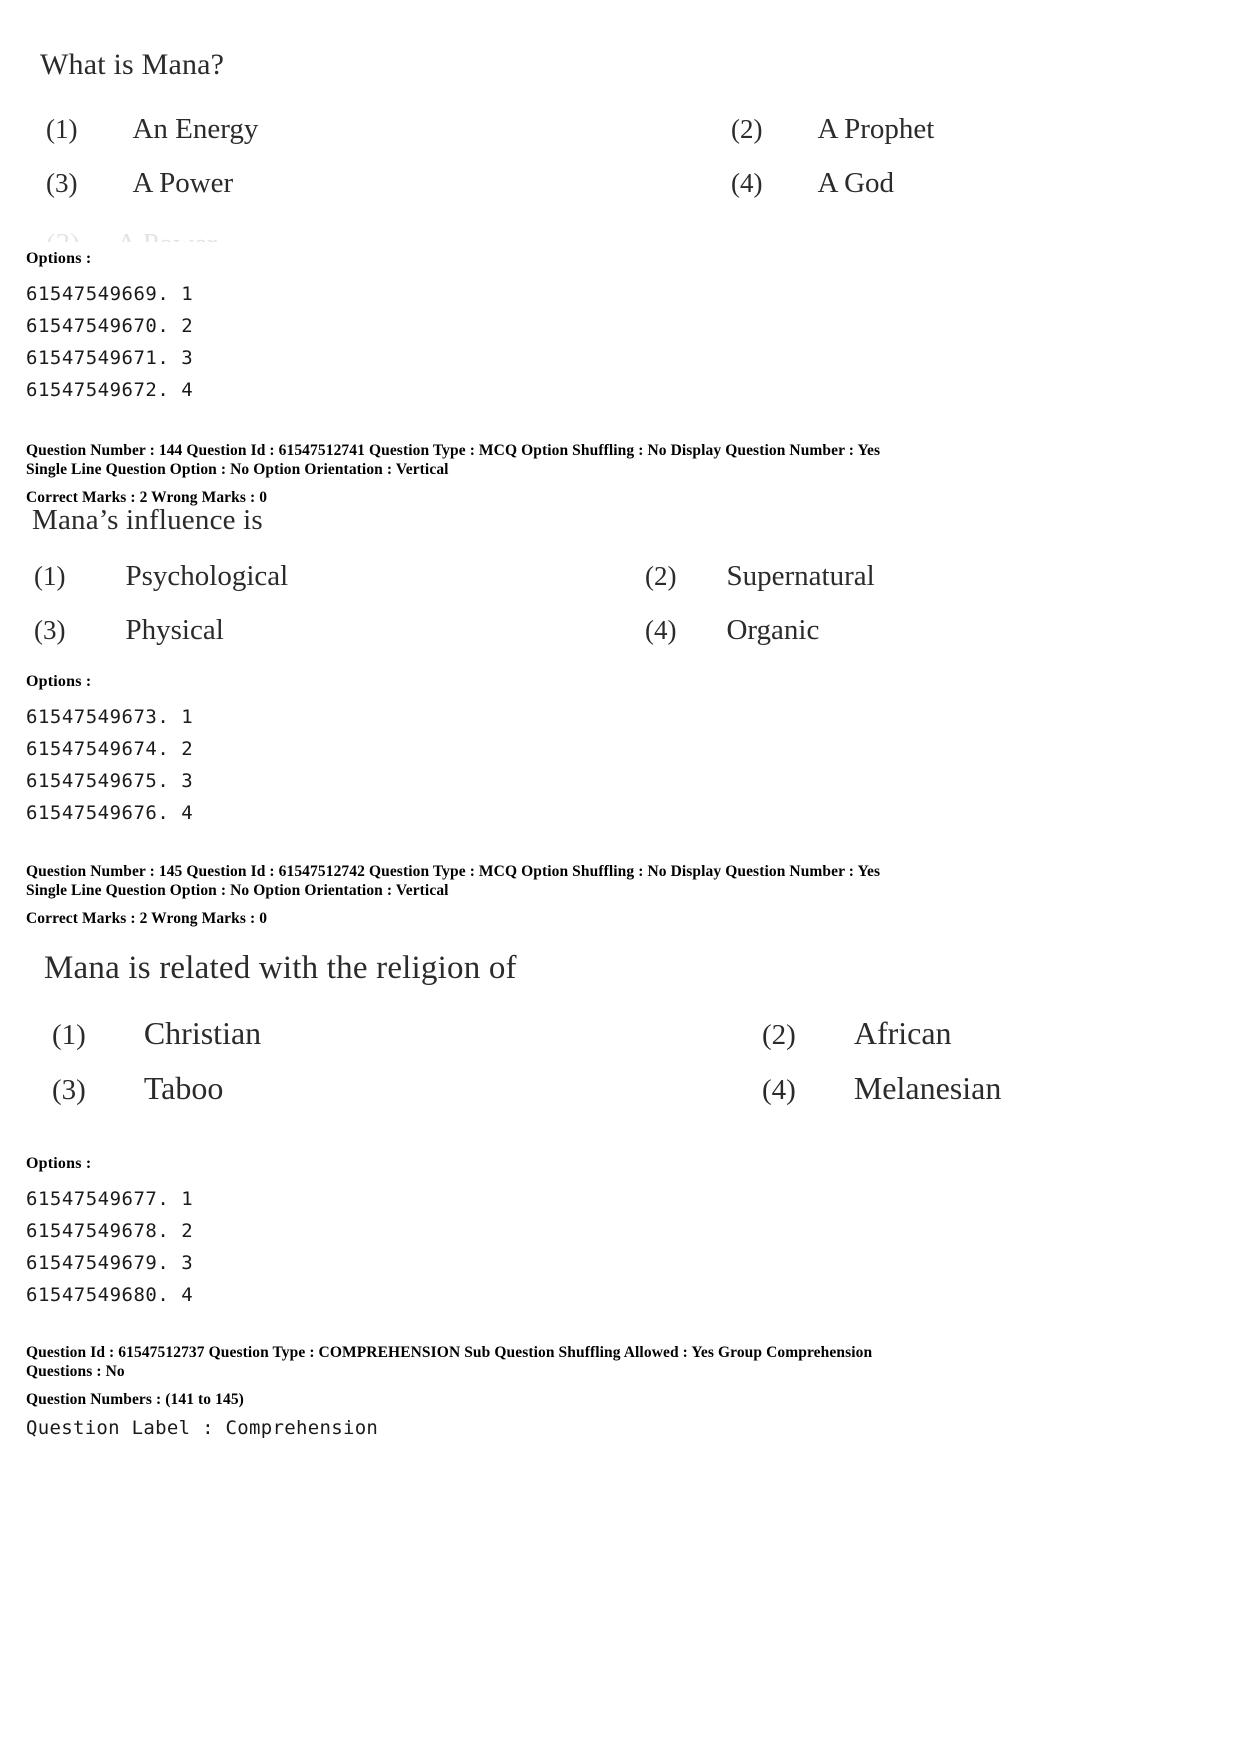 The image size is (1240, 1754). I want to click on option-row: (1) An Energy (2) A Prophet, so click(590, 140).